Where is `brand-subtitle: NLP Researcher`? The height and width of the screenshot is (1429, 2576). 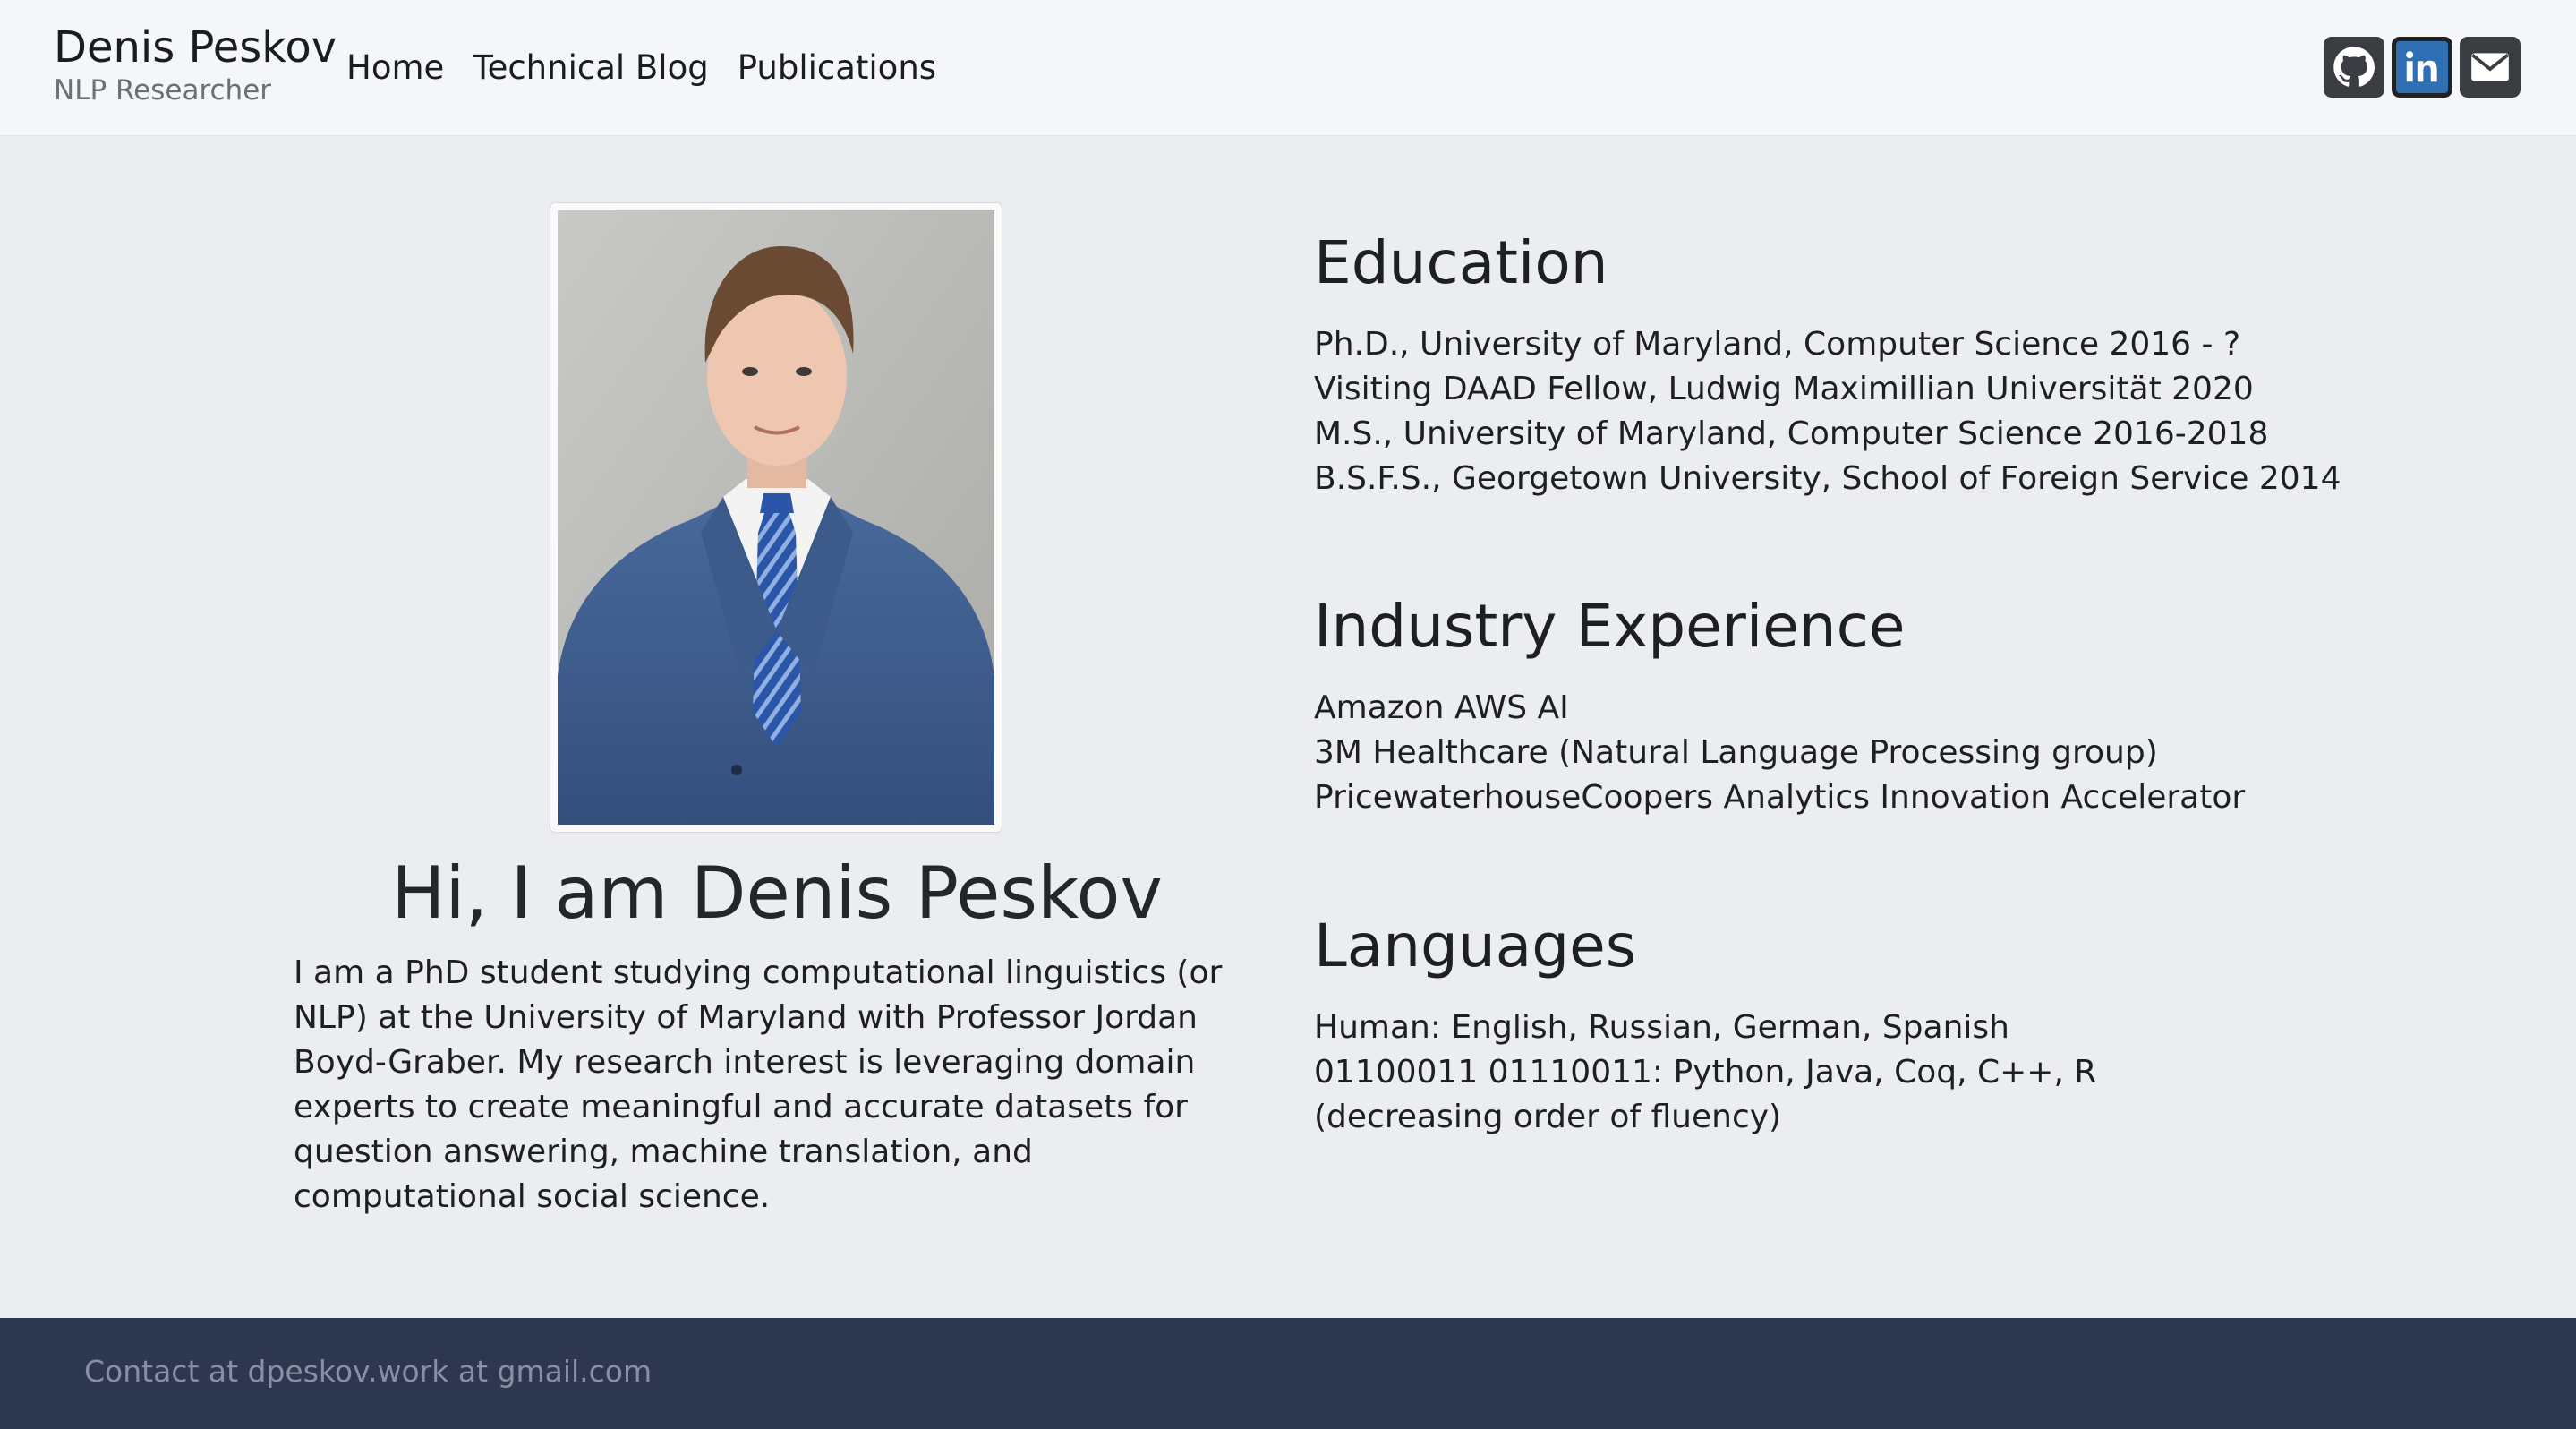 brand-subtitle: NLP Researcher is located at coordinates (163, 90).